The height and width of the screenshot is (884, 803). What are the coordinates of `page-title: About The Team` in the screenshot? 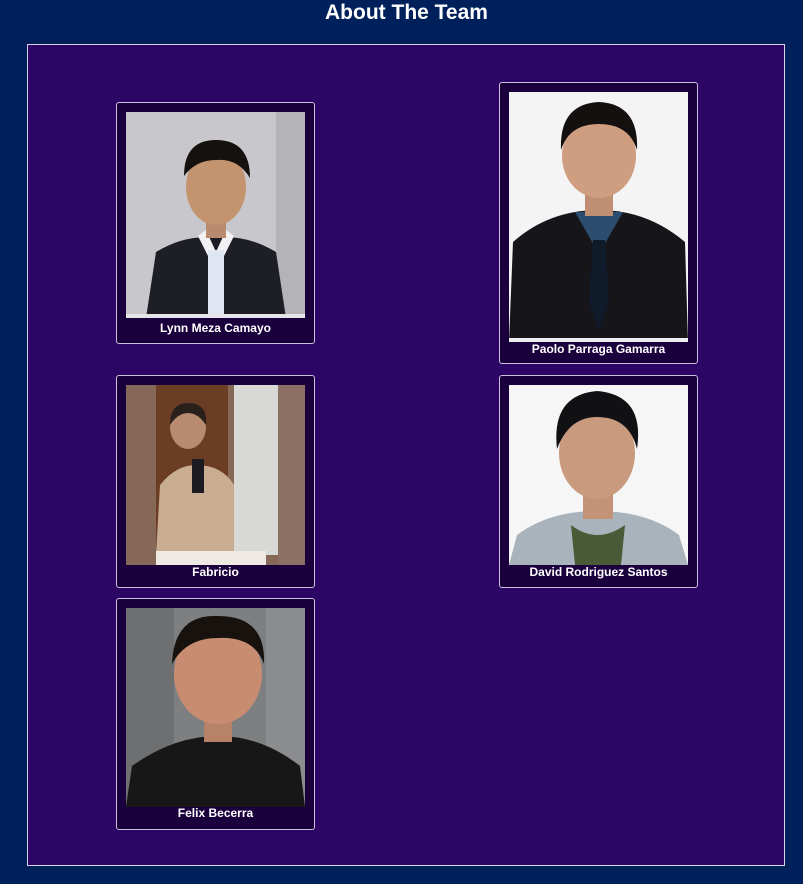 It's located at (406, 12).